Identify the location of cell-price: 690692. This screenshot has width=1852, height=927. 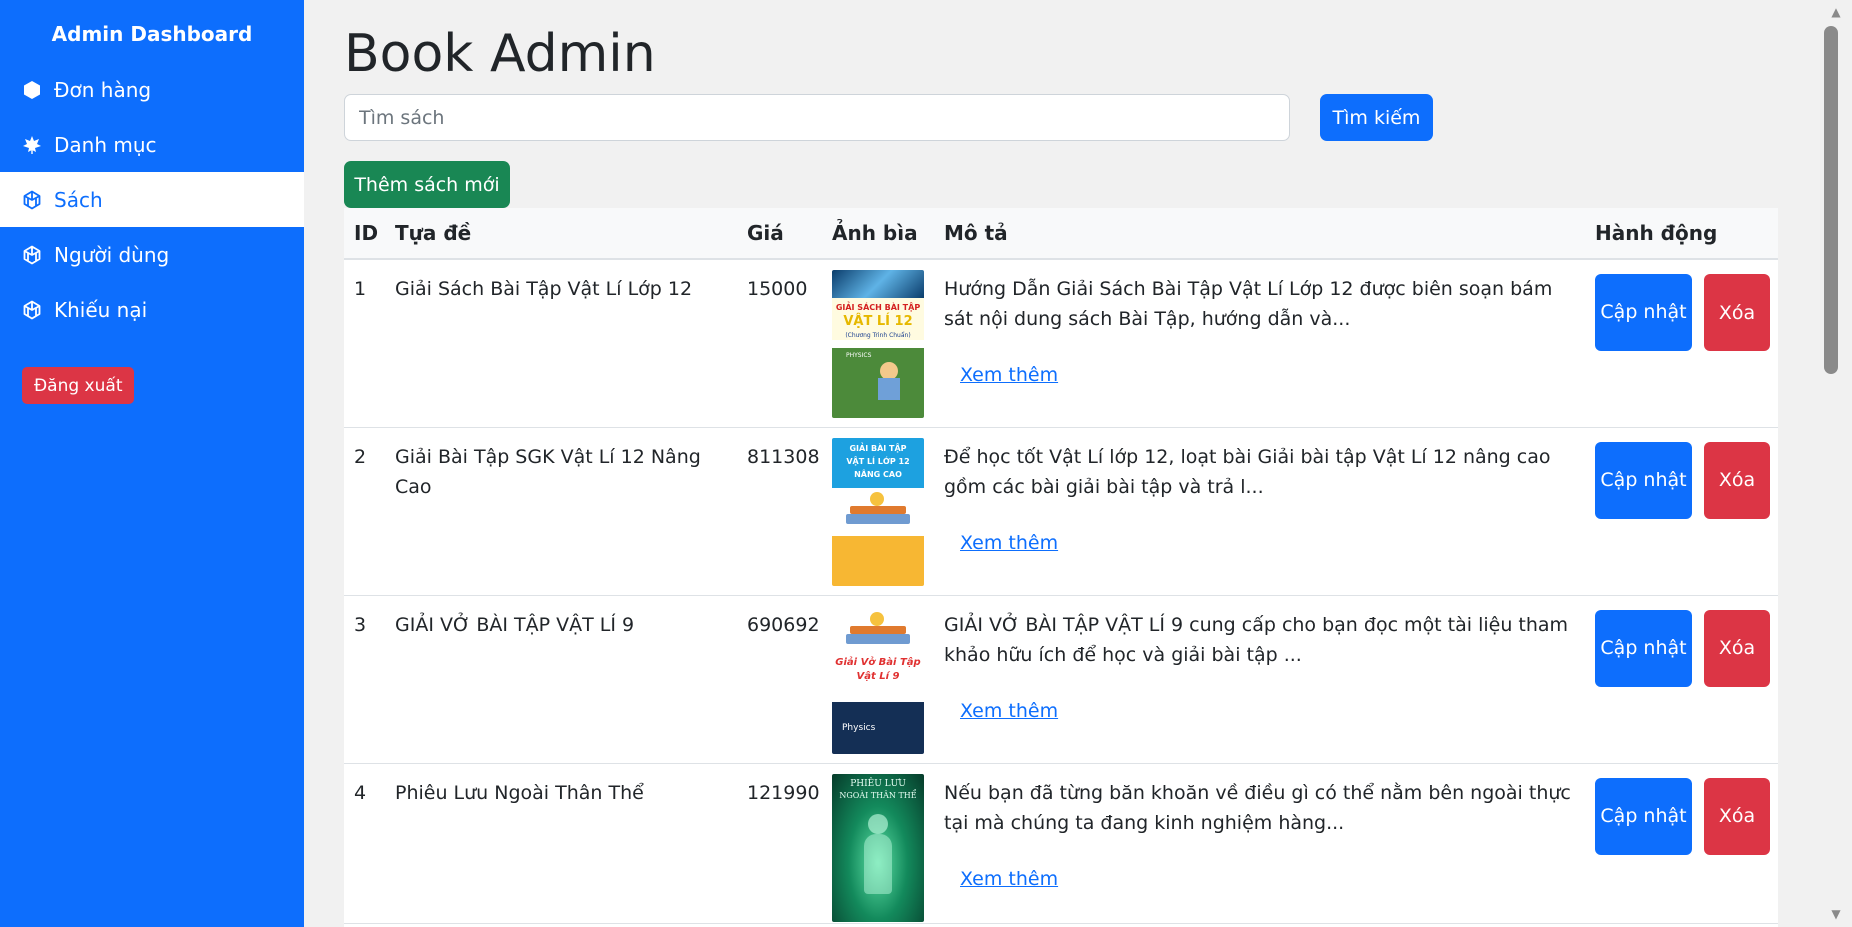
(783, 624).